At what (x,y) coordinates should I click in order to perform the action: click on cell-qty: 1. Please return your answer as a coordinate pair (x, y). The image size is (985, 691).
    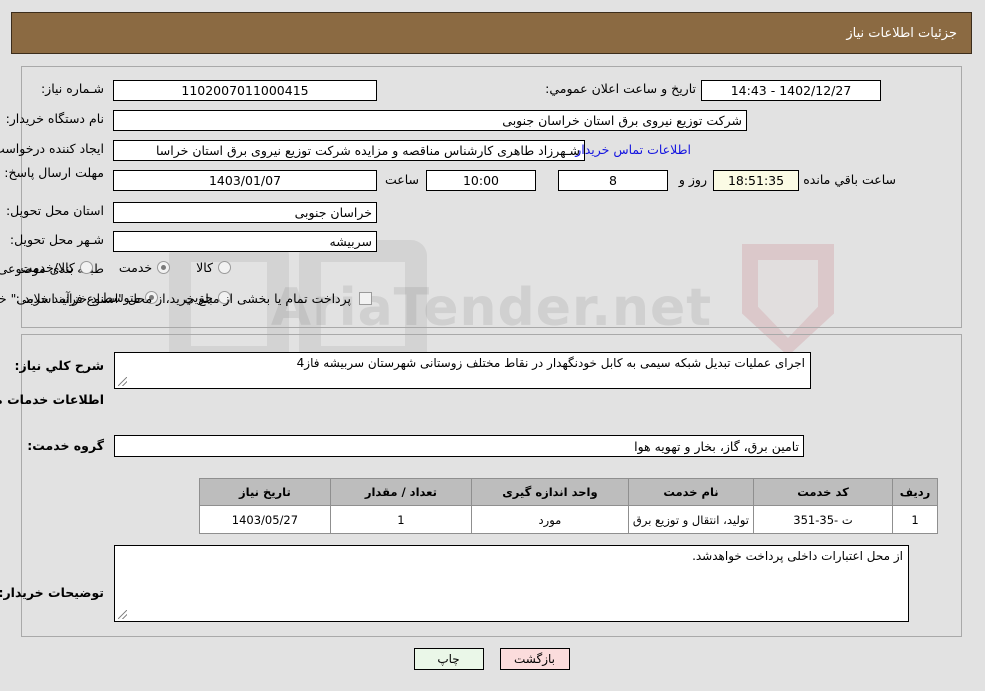
    Looking at the image, I should click on (401, 519).